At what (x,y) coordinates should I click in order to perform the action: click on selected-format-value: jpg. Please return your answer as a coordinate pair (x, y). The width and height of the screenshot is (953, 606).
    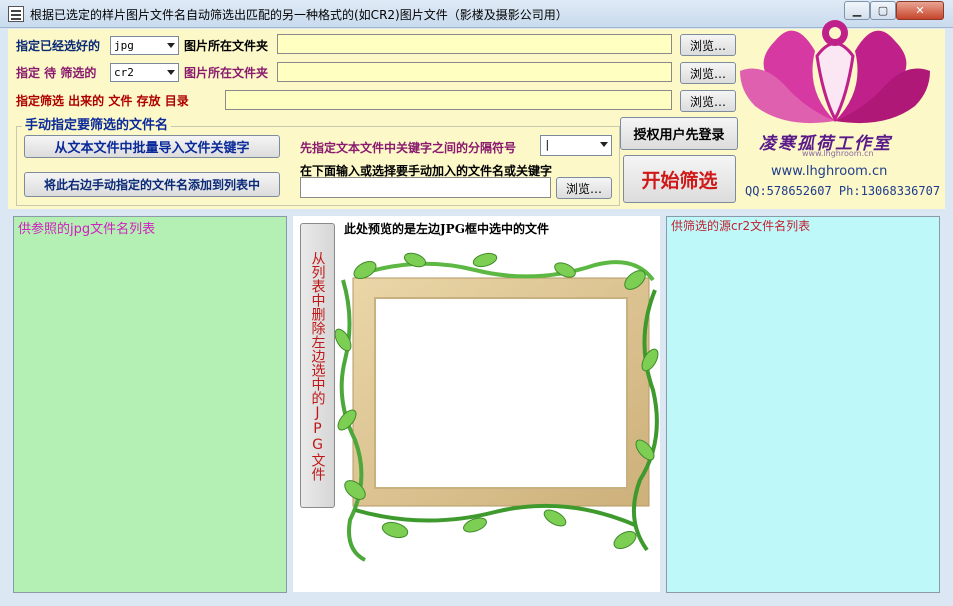
    Looking at the image, I should click on (124, 45).